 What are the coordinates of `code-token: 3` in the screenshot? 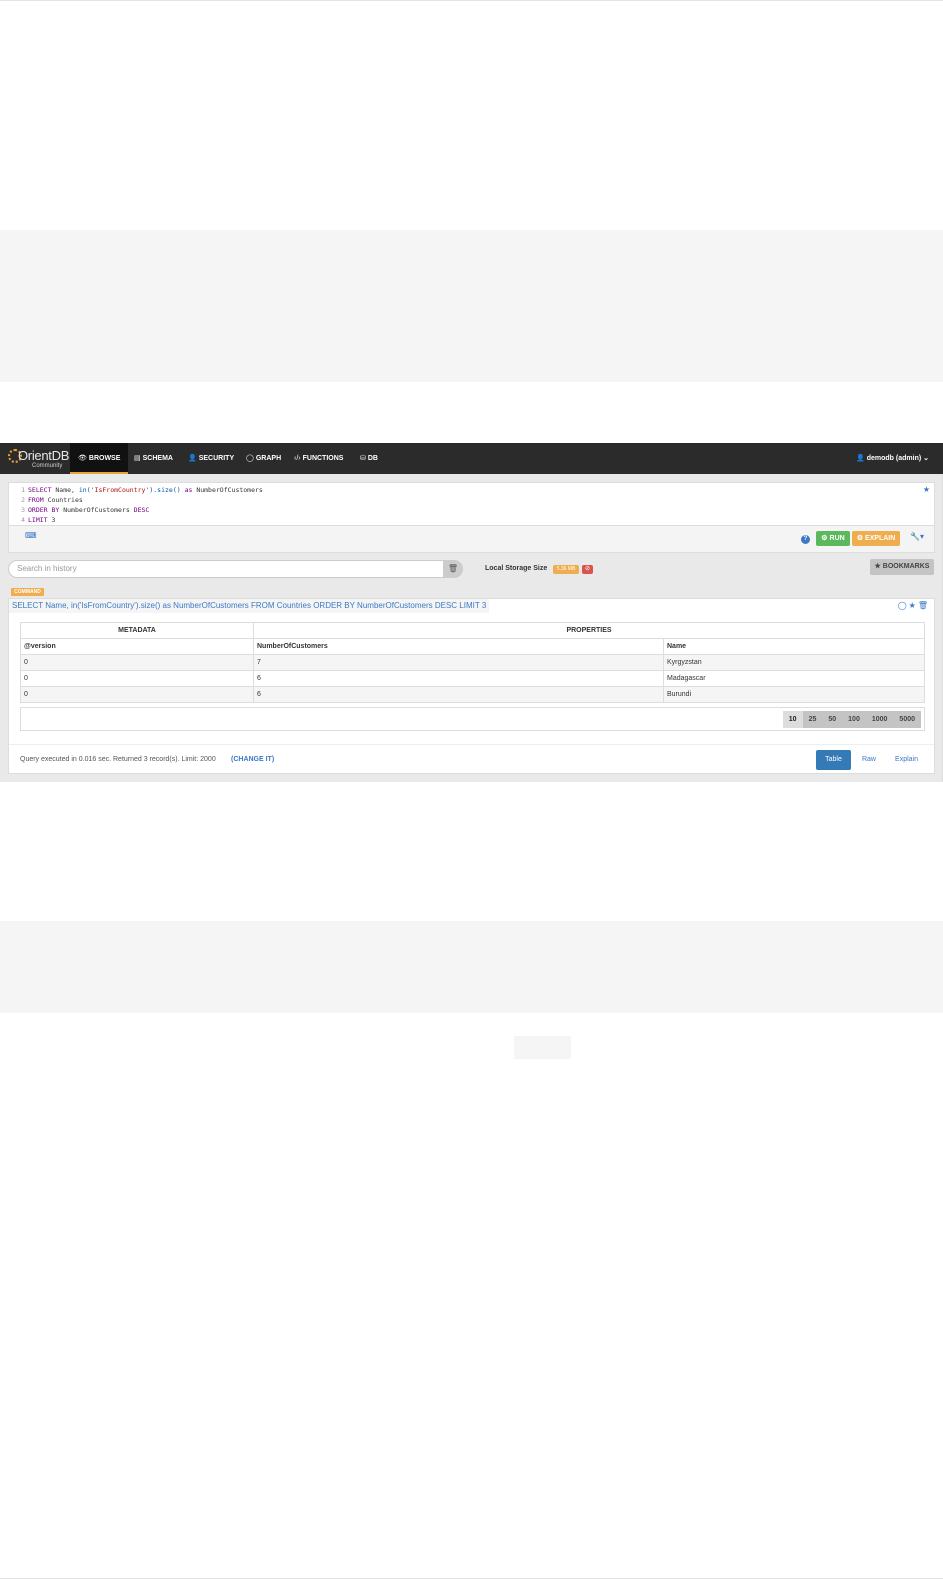 It's located at (51, 520).